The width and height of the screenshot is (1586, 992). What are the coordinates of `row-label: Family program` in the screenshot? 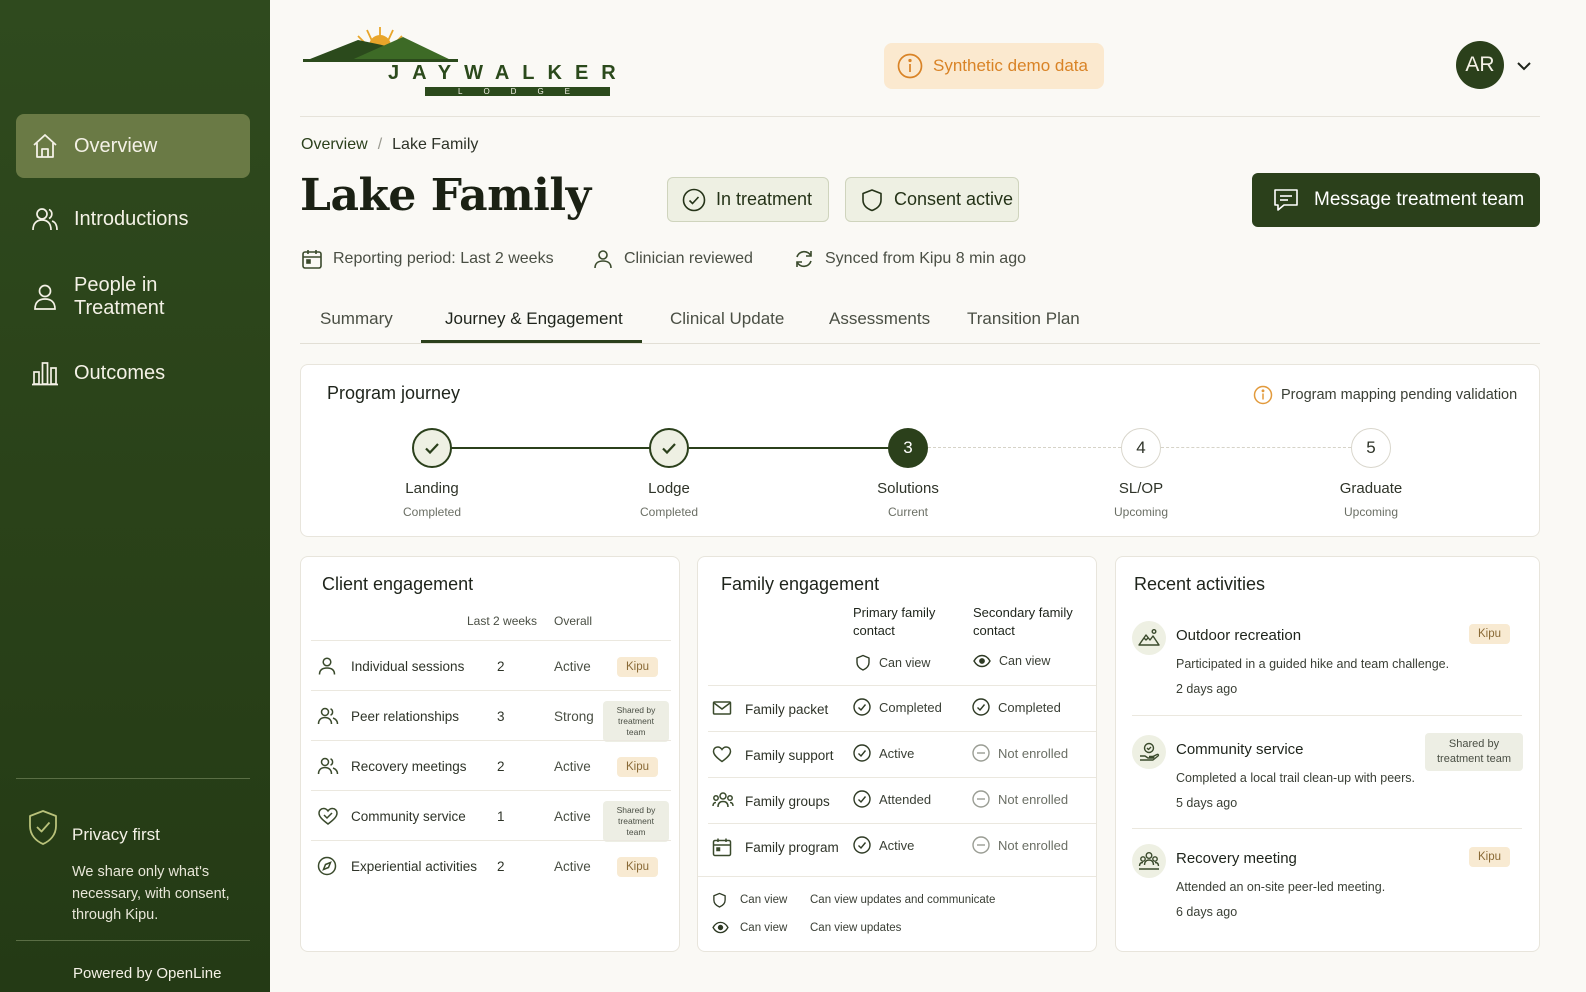 It's located at (792, 847).